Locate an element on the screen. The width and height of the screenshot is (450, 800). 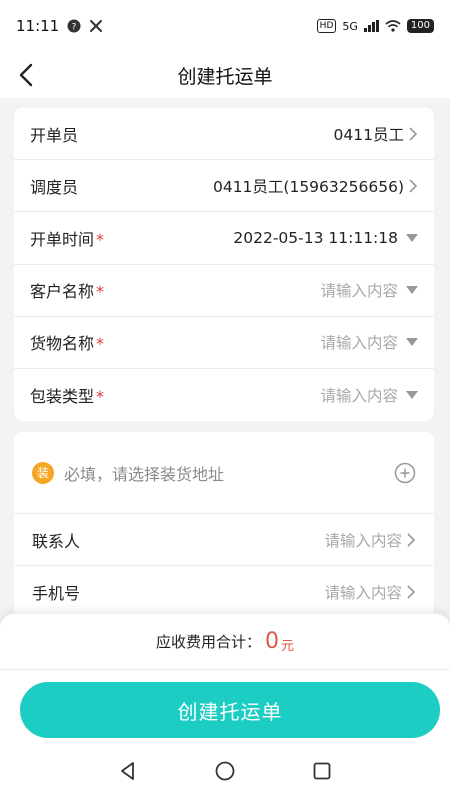
row-label-text: 包装类型 is located at coordinates (62, 397).